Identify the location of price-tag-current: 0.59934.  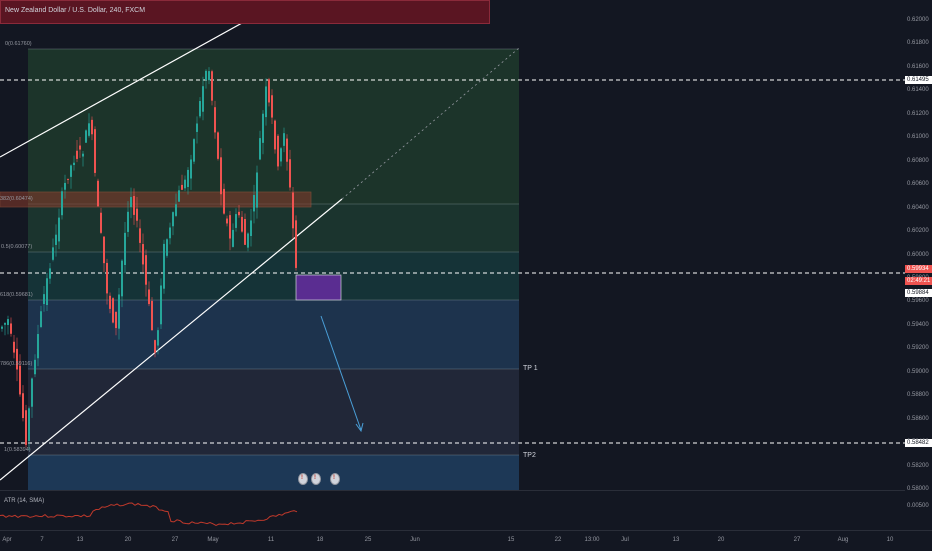
(918, 269).